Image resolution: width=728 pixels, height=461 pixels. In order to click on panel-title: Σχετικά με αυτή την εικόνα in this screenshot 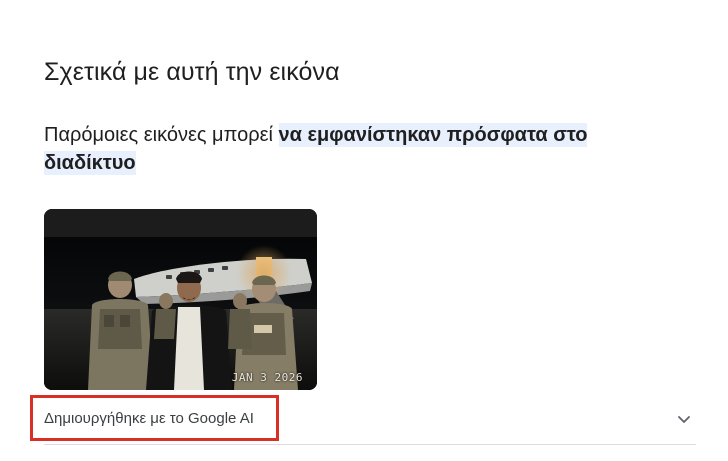, I will do `click(192, 72)`.